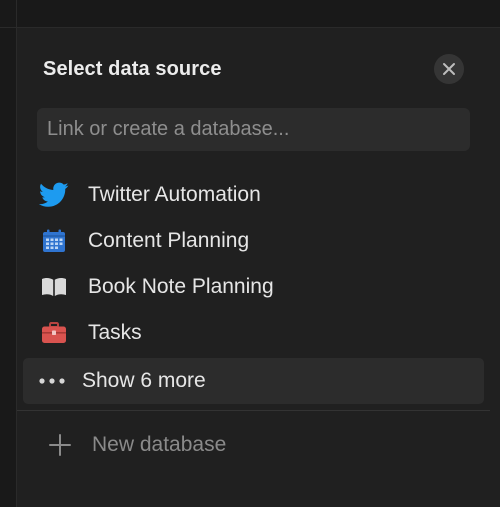 This screenshot has width=500, height=507. What do you see at coordinates (54, 287) in the screenshot?
I see `book-icon` at bounding box center [54, 287].